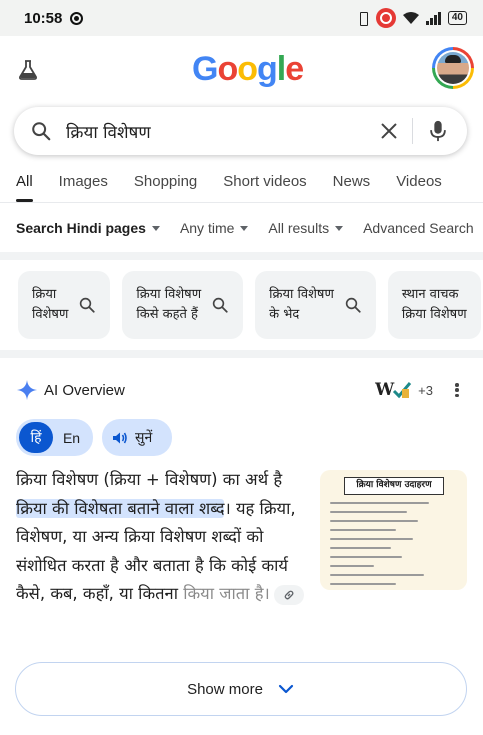 This screenshot has width=483, height=735. What do you see at coordinates (222, 131) in the screenshot?
I see `search-input: क्रिया विशेषण` at bounding box center [222, 131].